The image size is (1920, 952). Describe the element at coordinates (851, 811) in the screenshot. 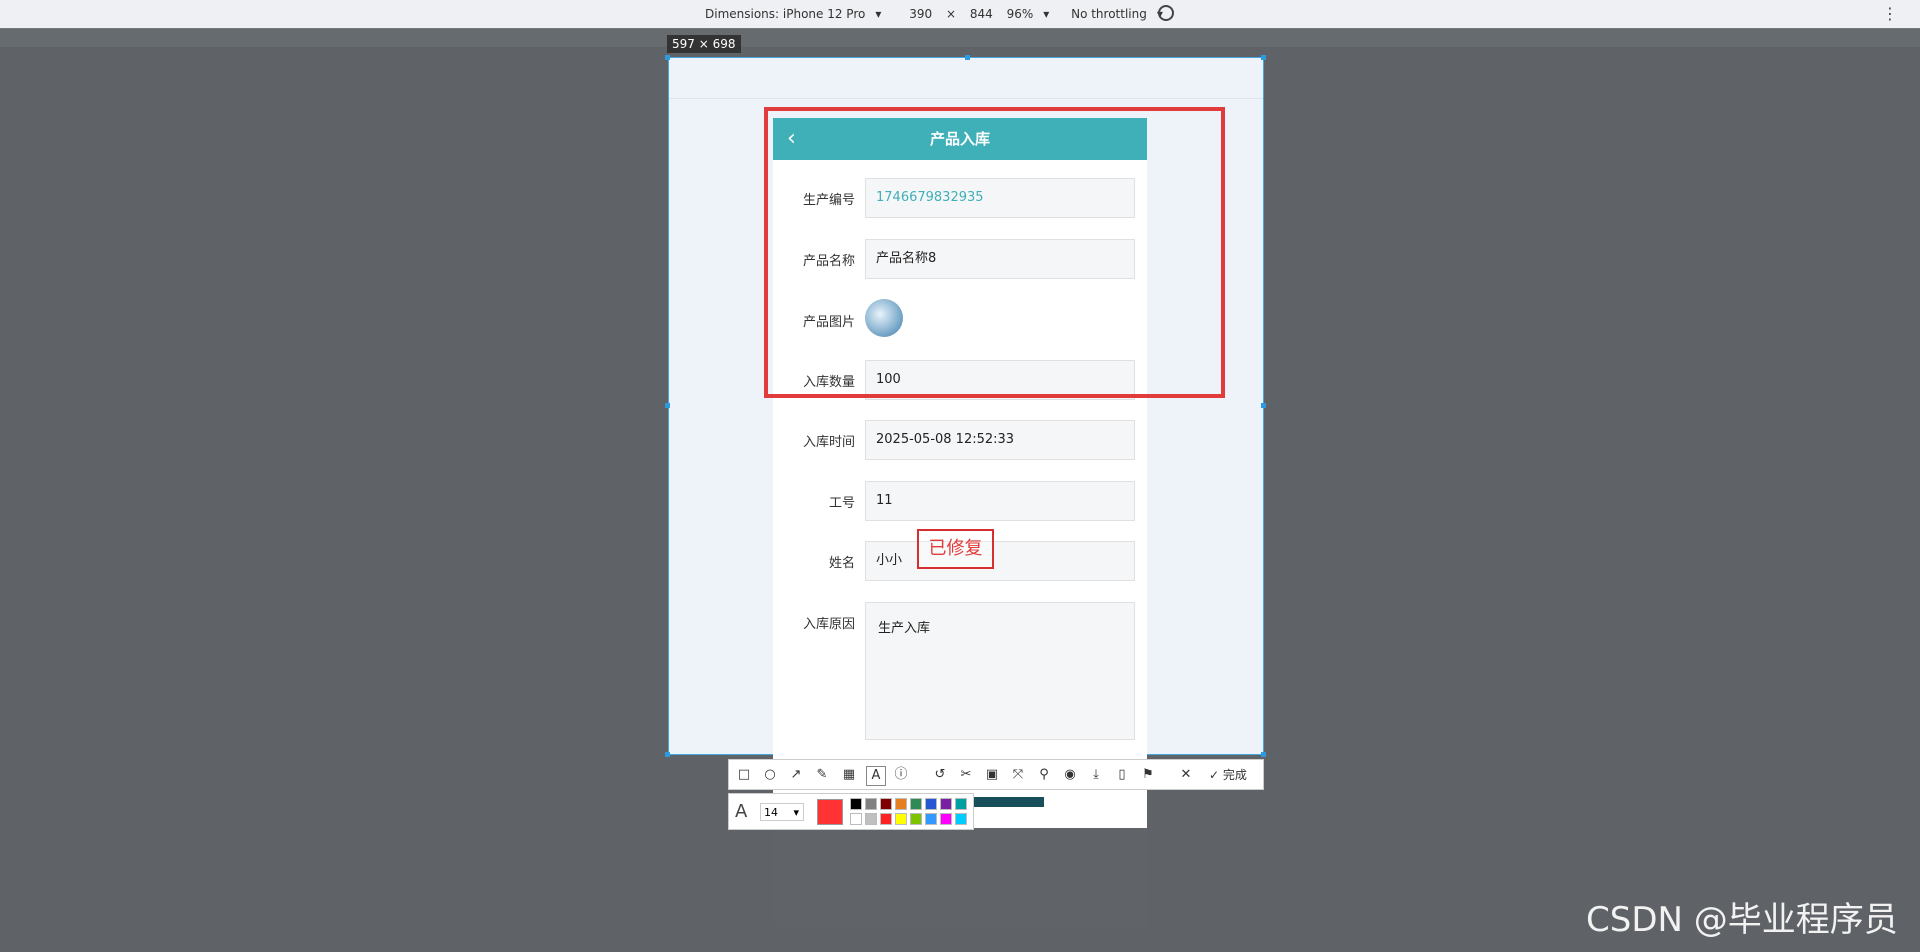

I see `text-style-toolbar: A 14 ▾` at that location.